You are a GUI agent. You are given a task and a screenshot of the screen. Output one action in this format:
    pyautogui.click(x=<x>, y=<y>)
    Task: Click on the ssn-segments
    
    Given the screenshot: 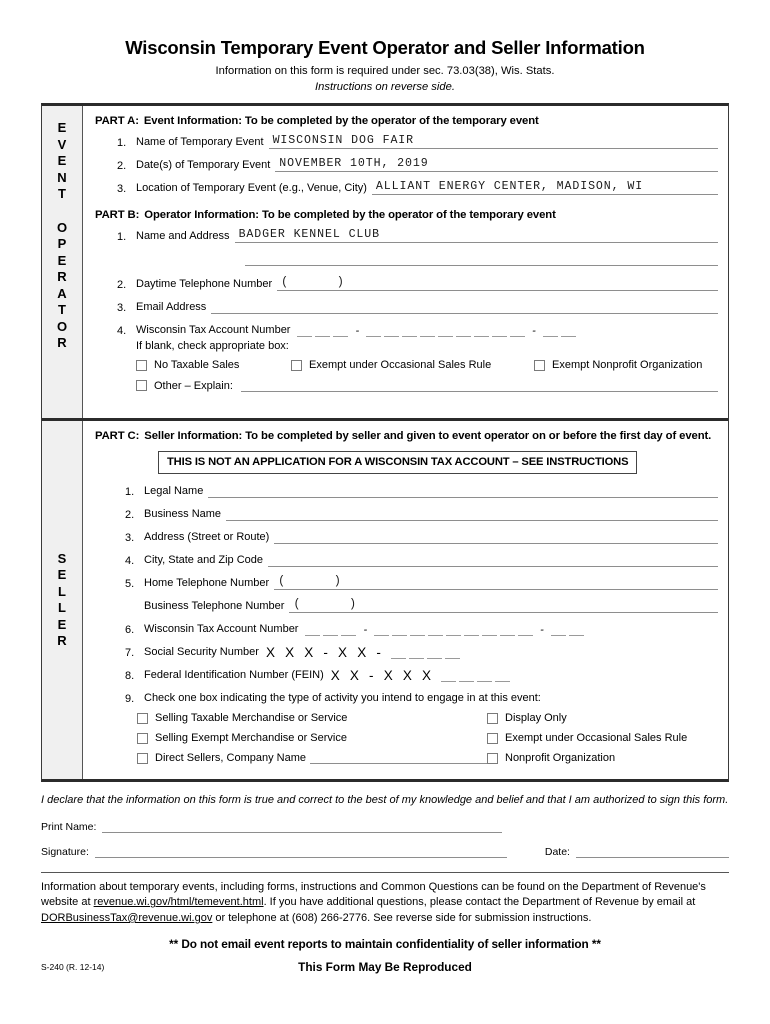 What is the action you would take?
    pyautogui.click(x=426, y=653)
    